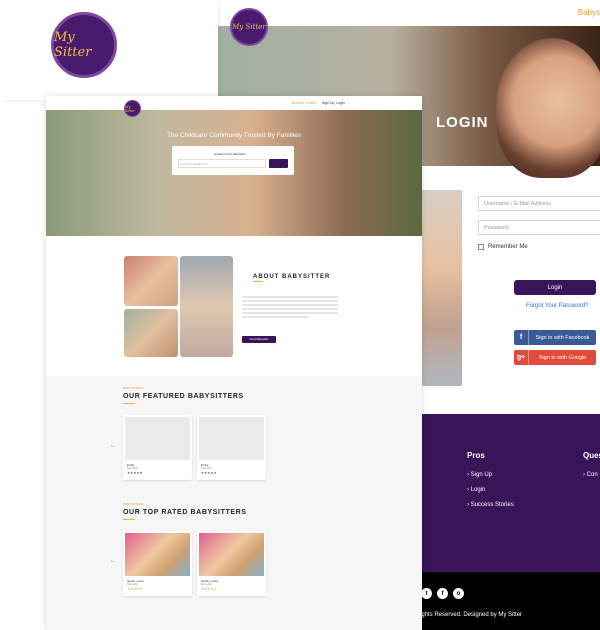 The width and height of the screenshot is (600, 630). I want to click on featured-underline, so click(129, 403).